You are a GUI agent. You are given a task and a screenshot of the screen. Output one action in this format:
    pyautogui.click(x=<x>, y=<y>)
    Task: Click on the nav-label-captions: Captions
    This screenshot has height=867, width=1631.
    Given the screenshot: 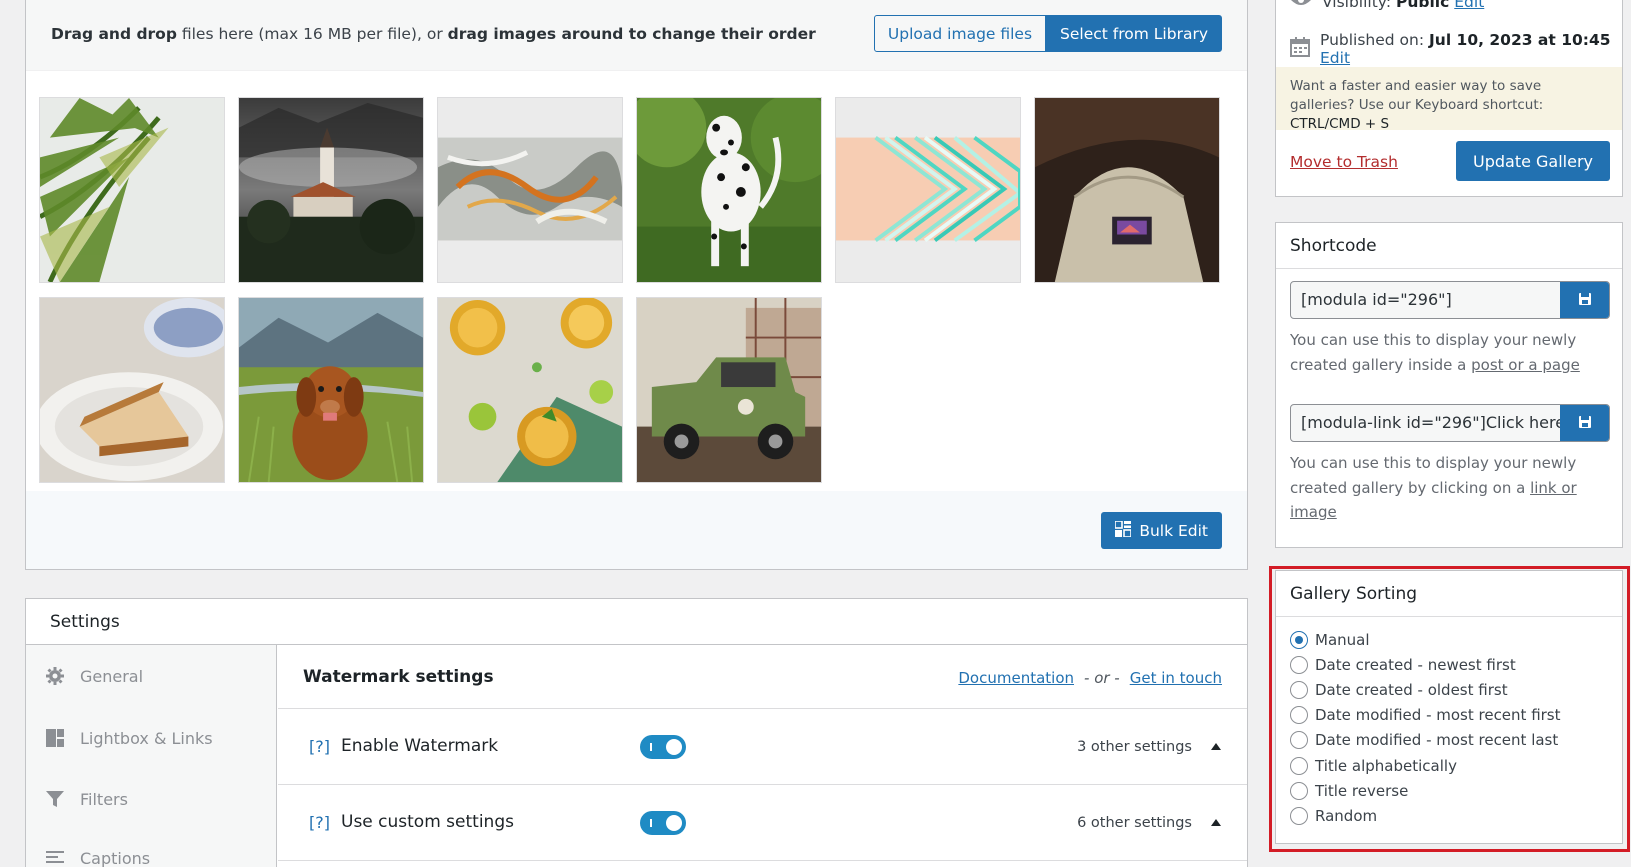 What is the action you would take?
    pyautogui.click(x=115, y=857)
    